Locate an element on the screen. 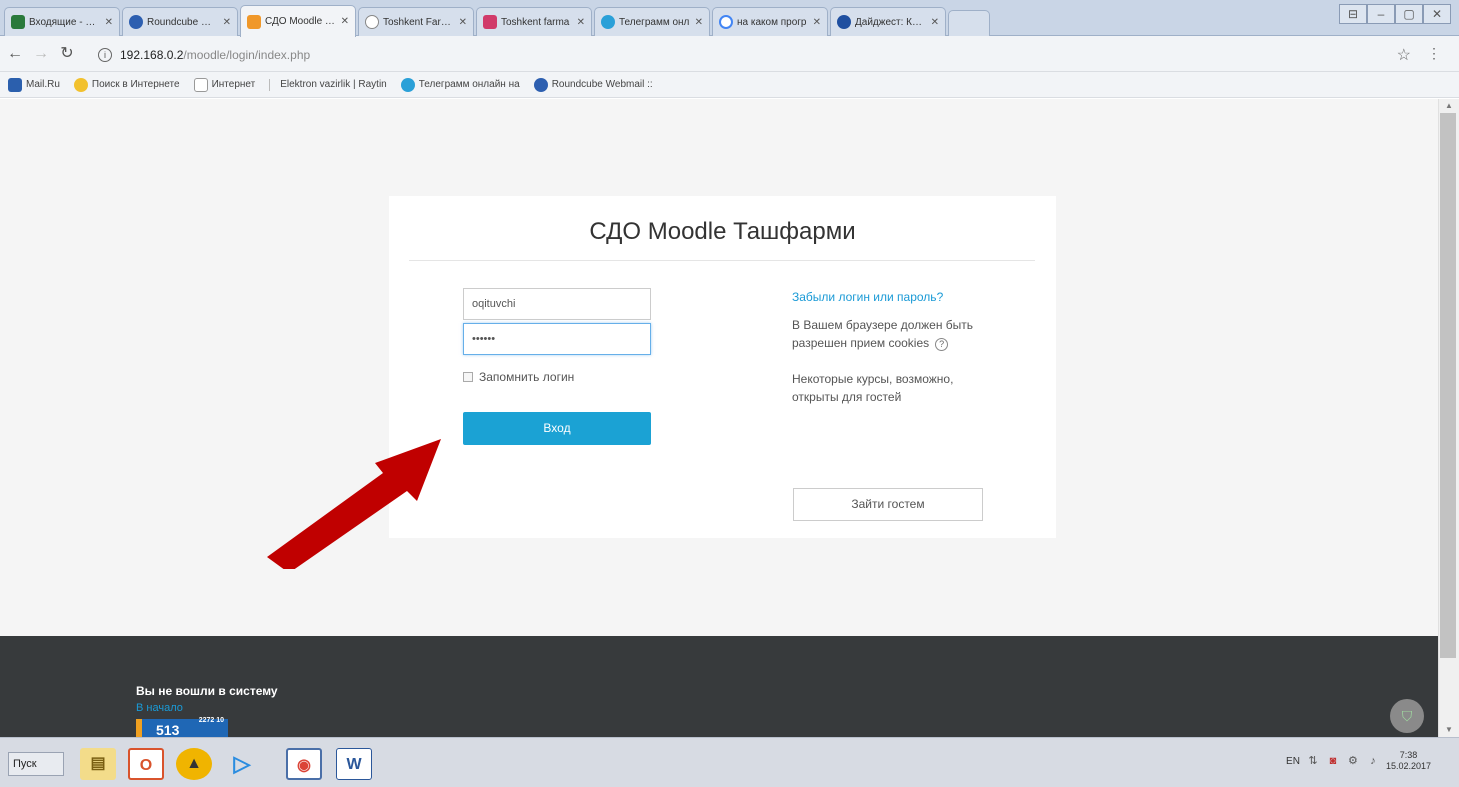 The image size is (1459, 787). counter-value: 513 is located at coordinates (168, 729).